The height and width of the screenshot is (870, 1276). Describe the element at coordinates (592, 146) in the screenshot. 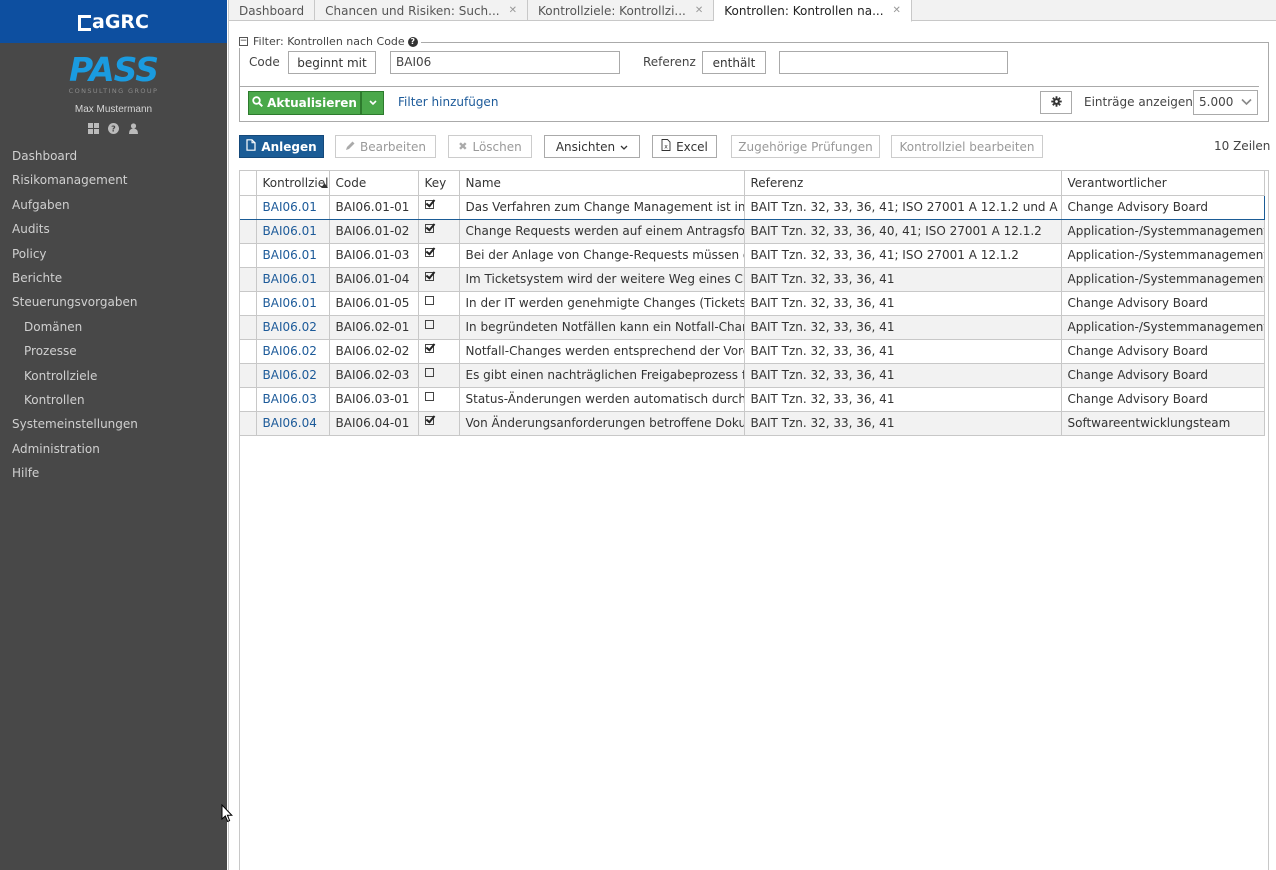

I see `views-dropdown-button: Ansichten` at that location.